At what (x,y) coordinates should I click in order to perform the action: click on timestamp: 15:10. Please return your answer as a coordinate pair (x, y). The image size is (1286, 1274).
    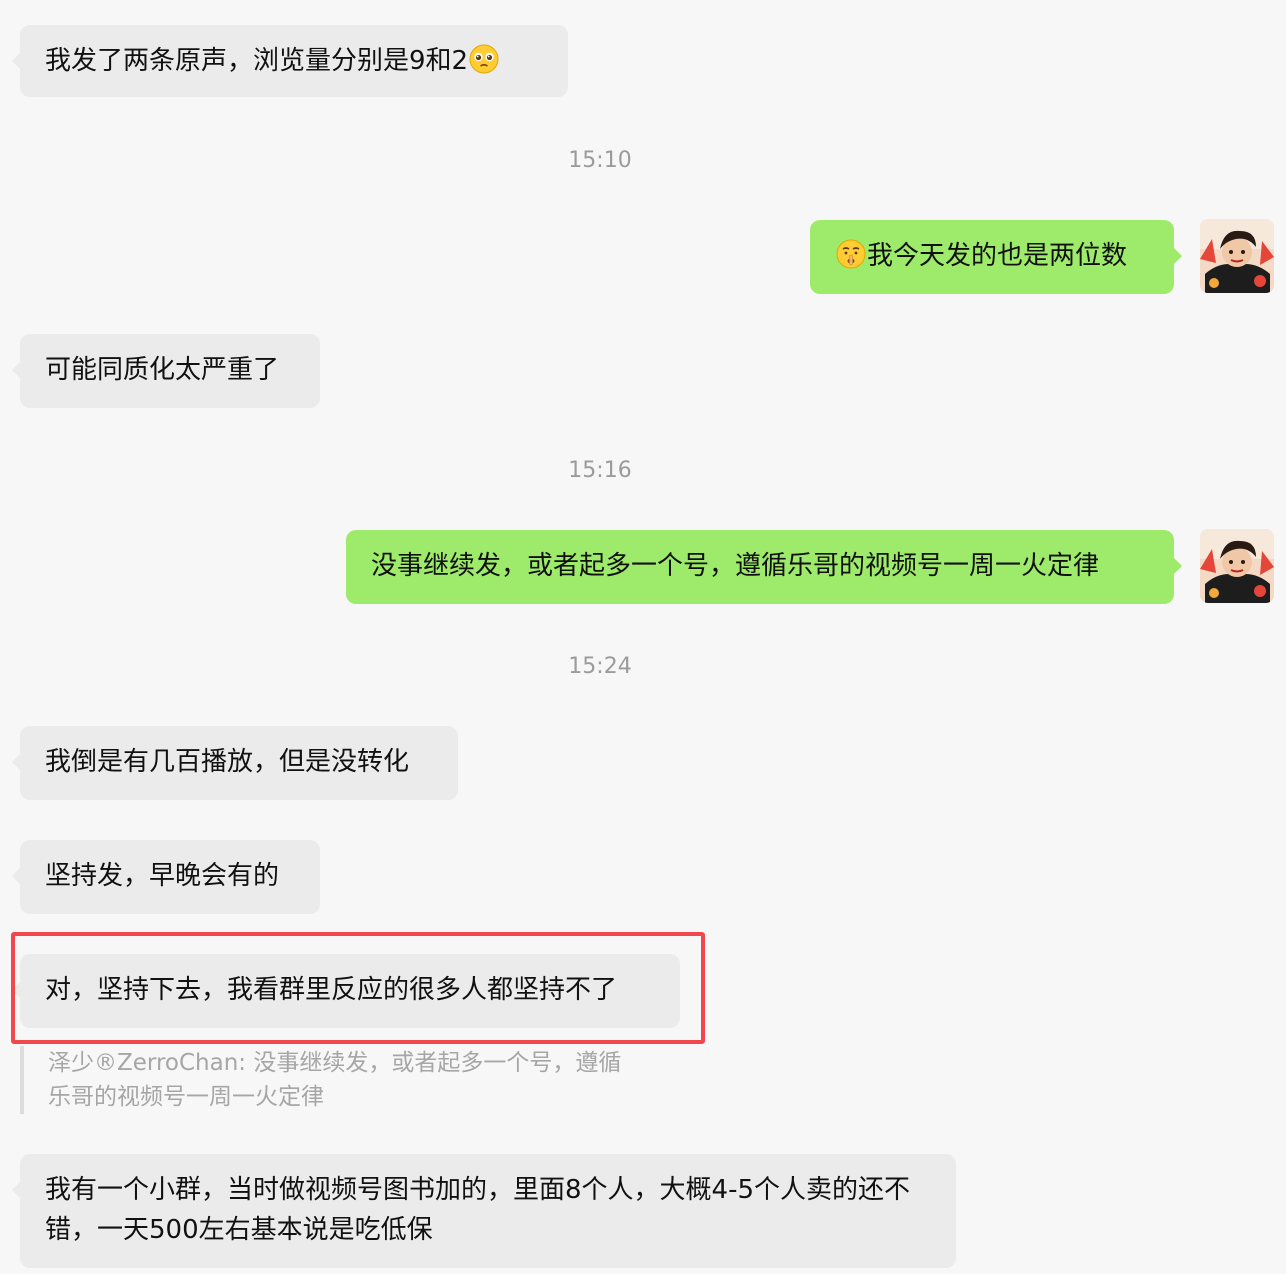
    Looking at the image, I should click on (600, 160).